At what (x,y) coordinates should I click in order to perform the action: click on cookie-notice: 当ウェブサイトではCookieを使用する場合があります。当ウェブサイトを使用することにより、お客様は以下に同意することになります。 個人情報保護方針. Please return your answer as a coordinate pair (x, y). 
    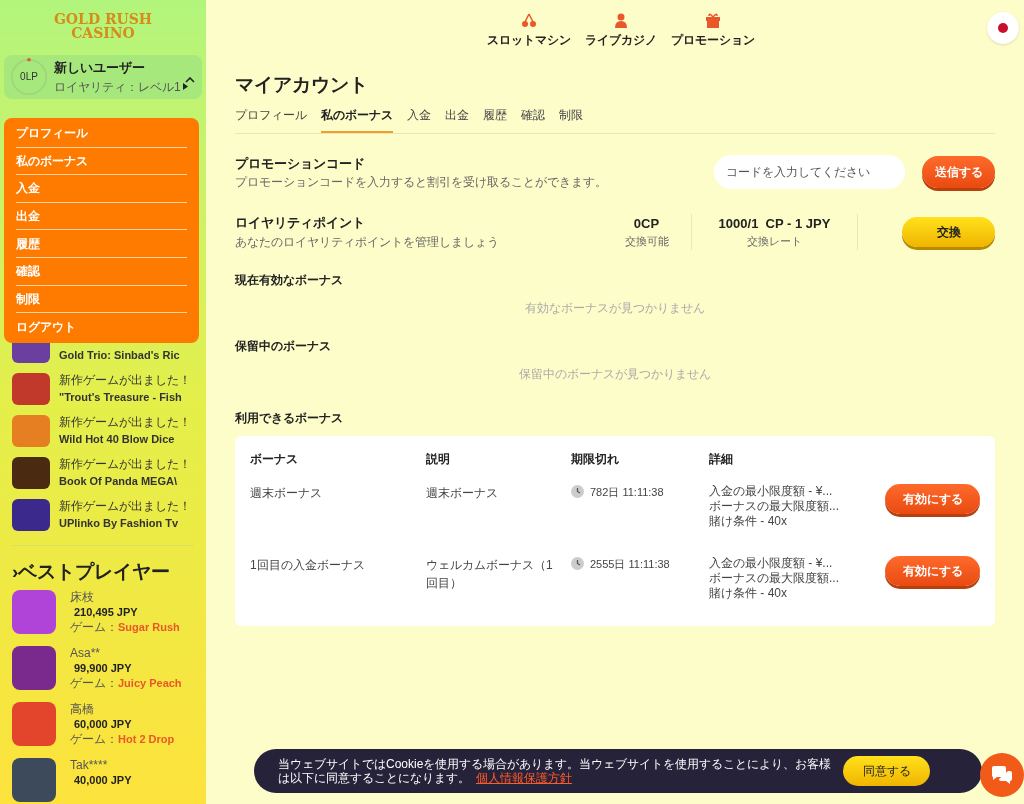
    Looking at the image, I should click on (555, 771).